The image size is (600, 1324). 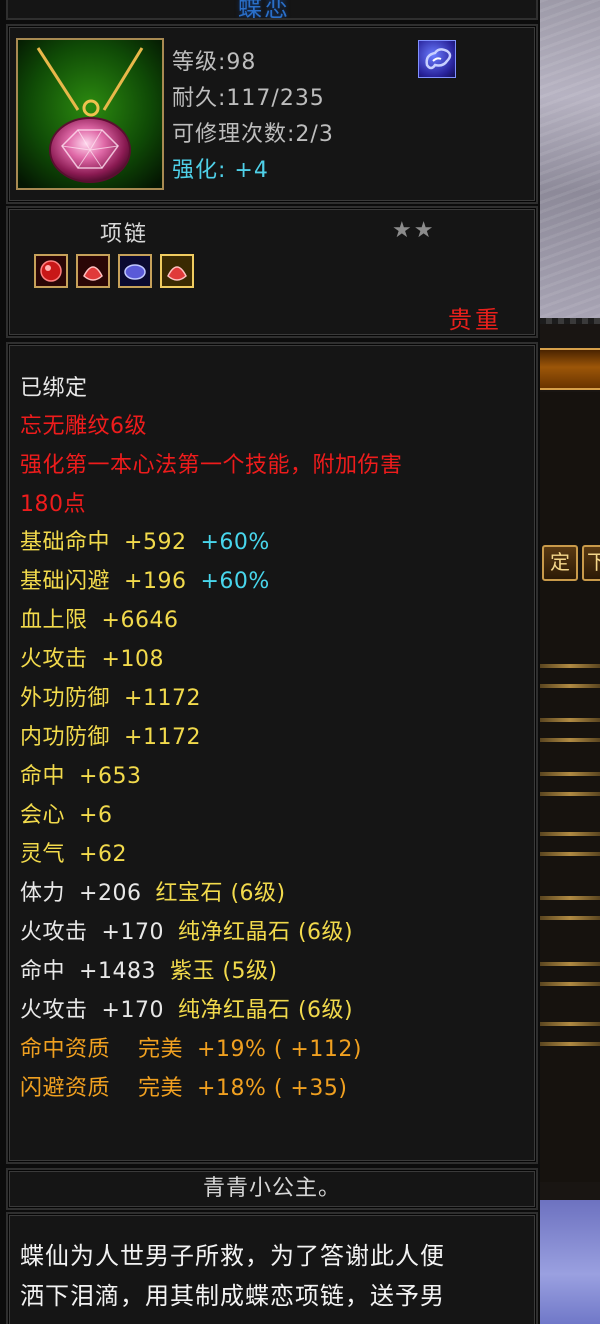 I want to click on item-name: 蝶恋, so click(x=264, y=10).